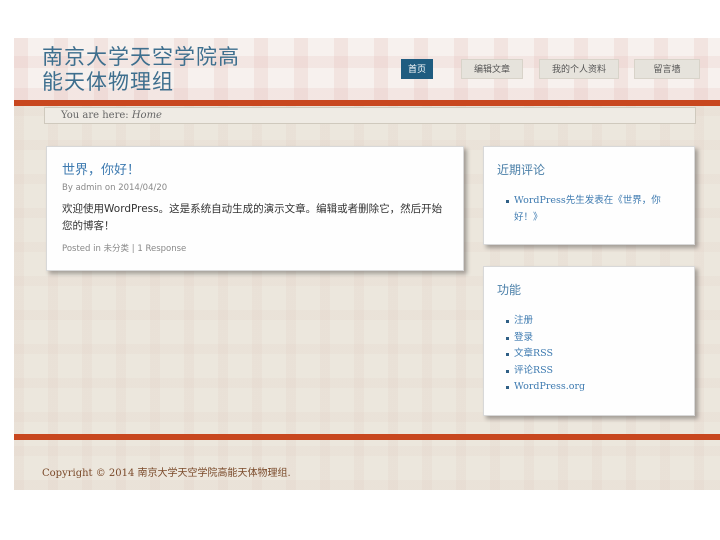 Image resolution: width=720 pixels, height=540 pixels. I want to click on nav-item-profile: 我的个人资料, so click(579, 69).